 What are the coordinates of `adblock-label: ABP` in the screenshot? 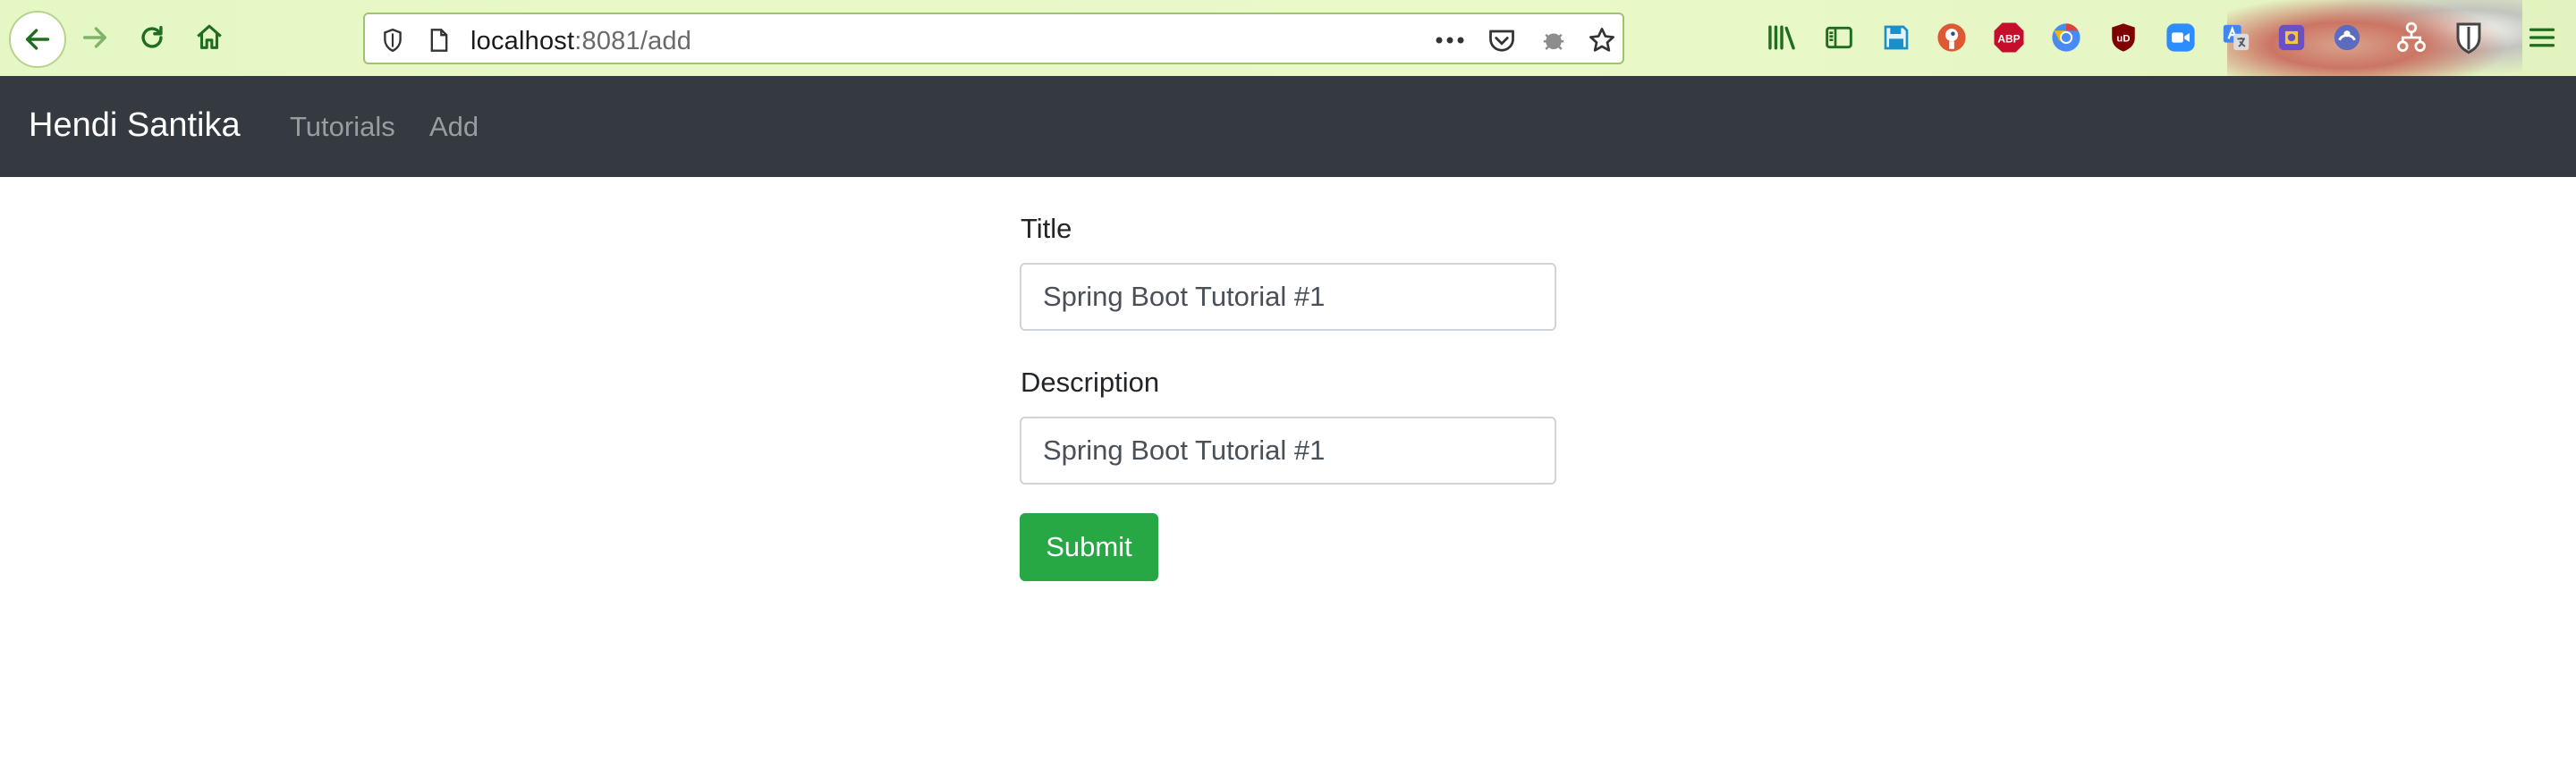 It's located at (2008, 38).